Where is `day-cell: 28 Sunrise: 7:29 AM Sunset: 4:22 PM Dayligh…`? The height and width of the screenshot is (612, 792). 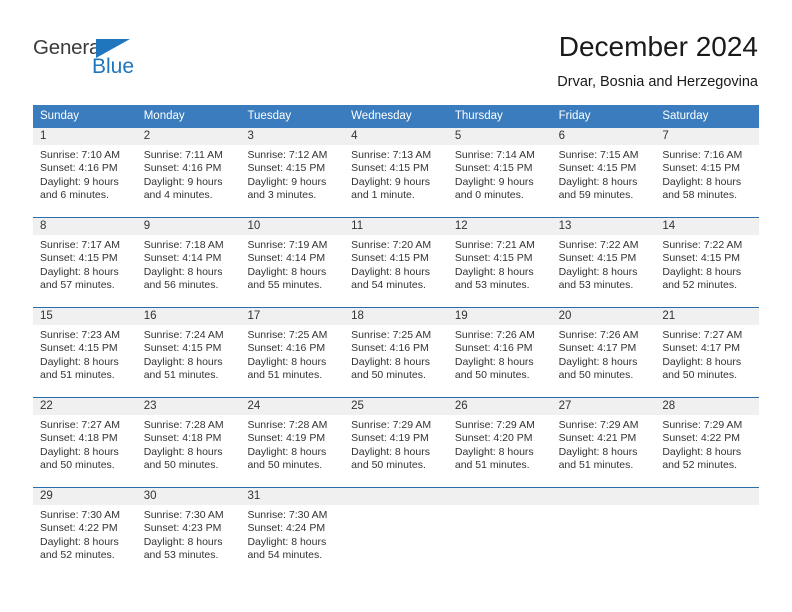
day-cell: 28 Sunrise: 7:29 AM Sunset: 4:22 PM Dayligh… is located at coordinates (707, 442).